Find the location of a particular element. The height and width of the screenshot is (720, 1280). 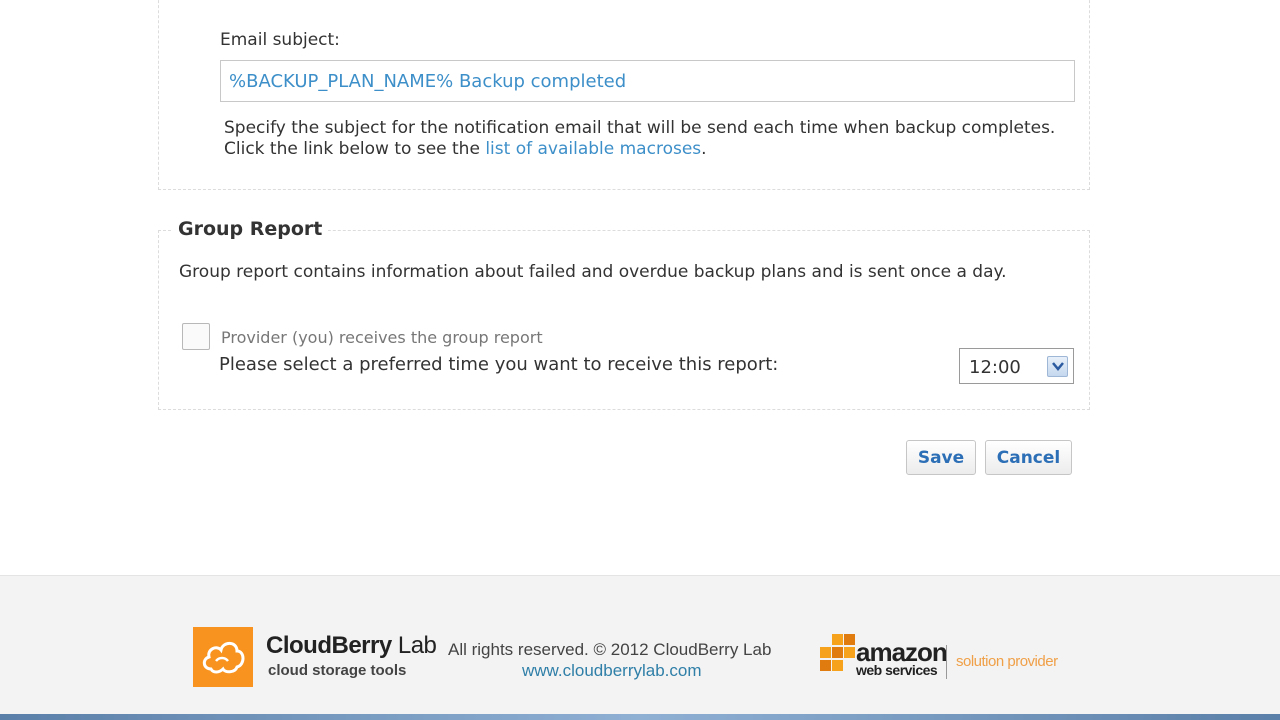

aws-cubes-icon is located at coordinates (837, 652).